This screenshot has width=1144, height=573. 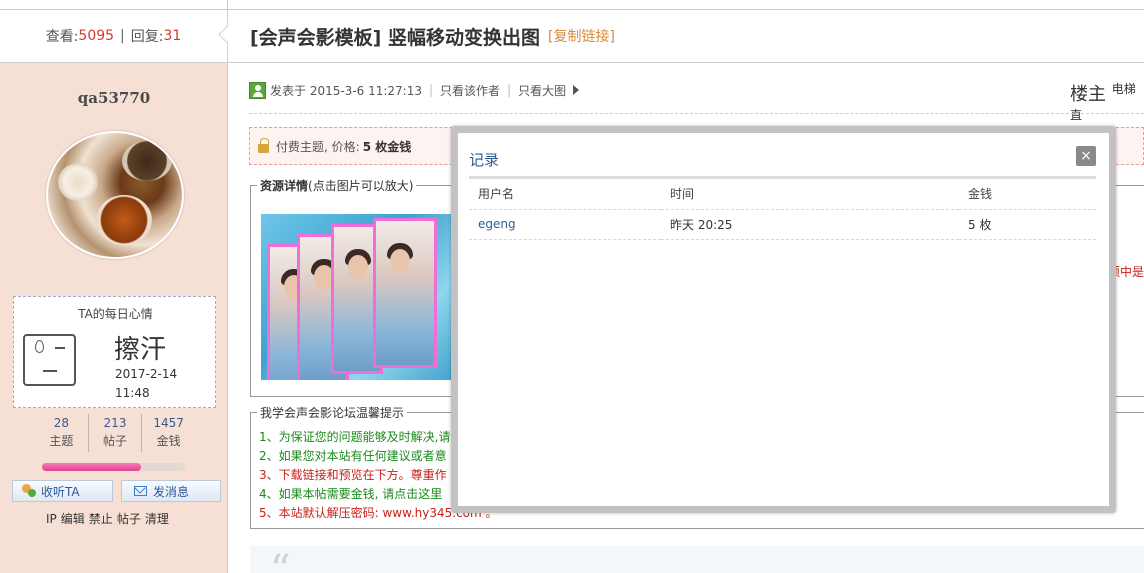 What do you see at coordinates (470, 90) in the screenshot?
I see `only-author-link: 只看该作者` at bounding box center [470, 90].